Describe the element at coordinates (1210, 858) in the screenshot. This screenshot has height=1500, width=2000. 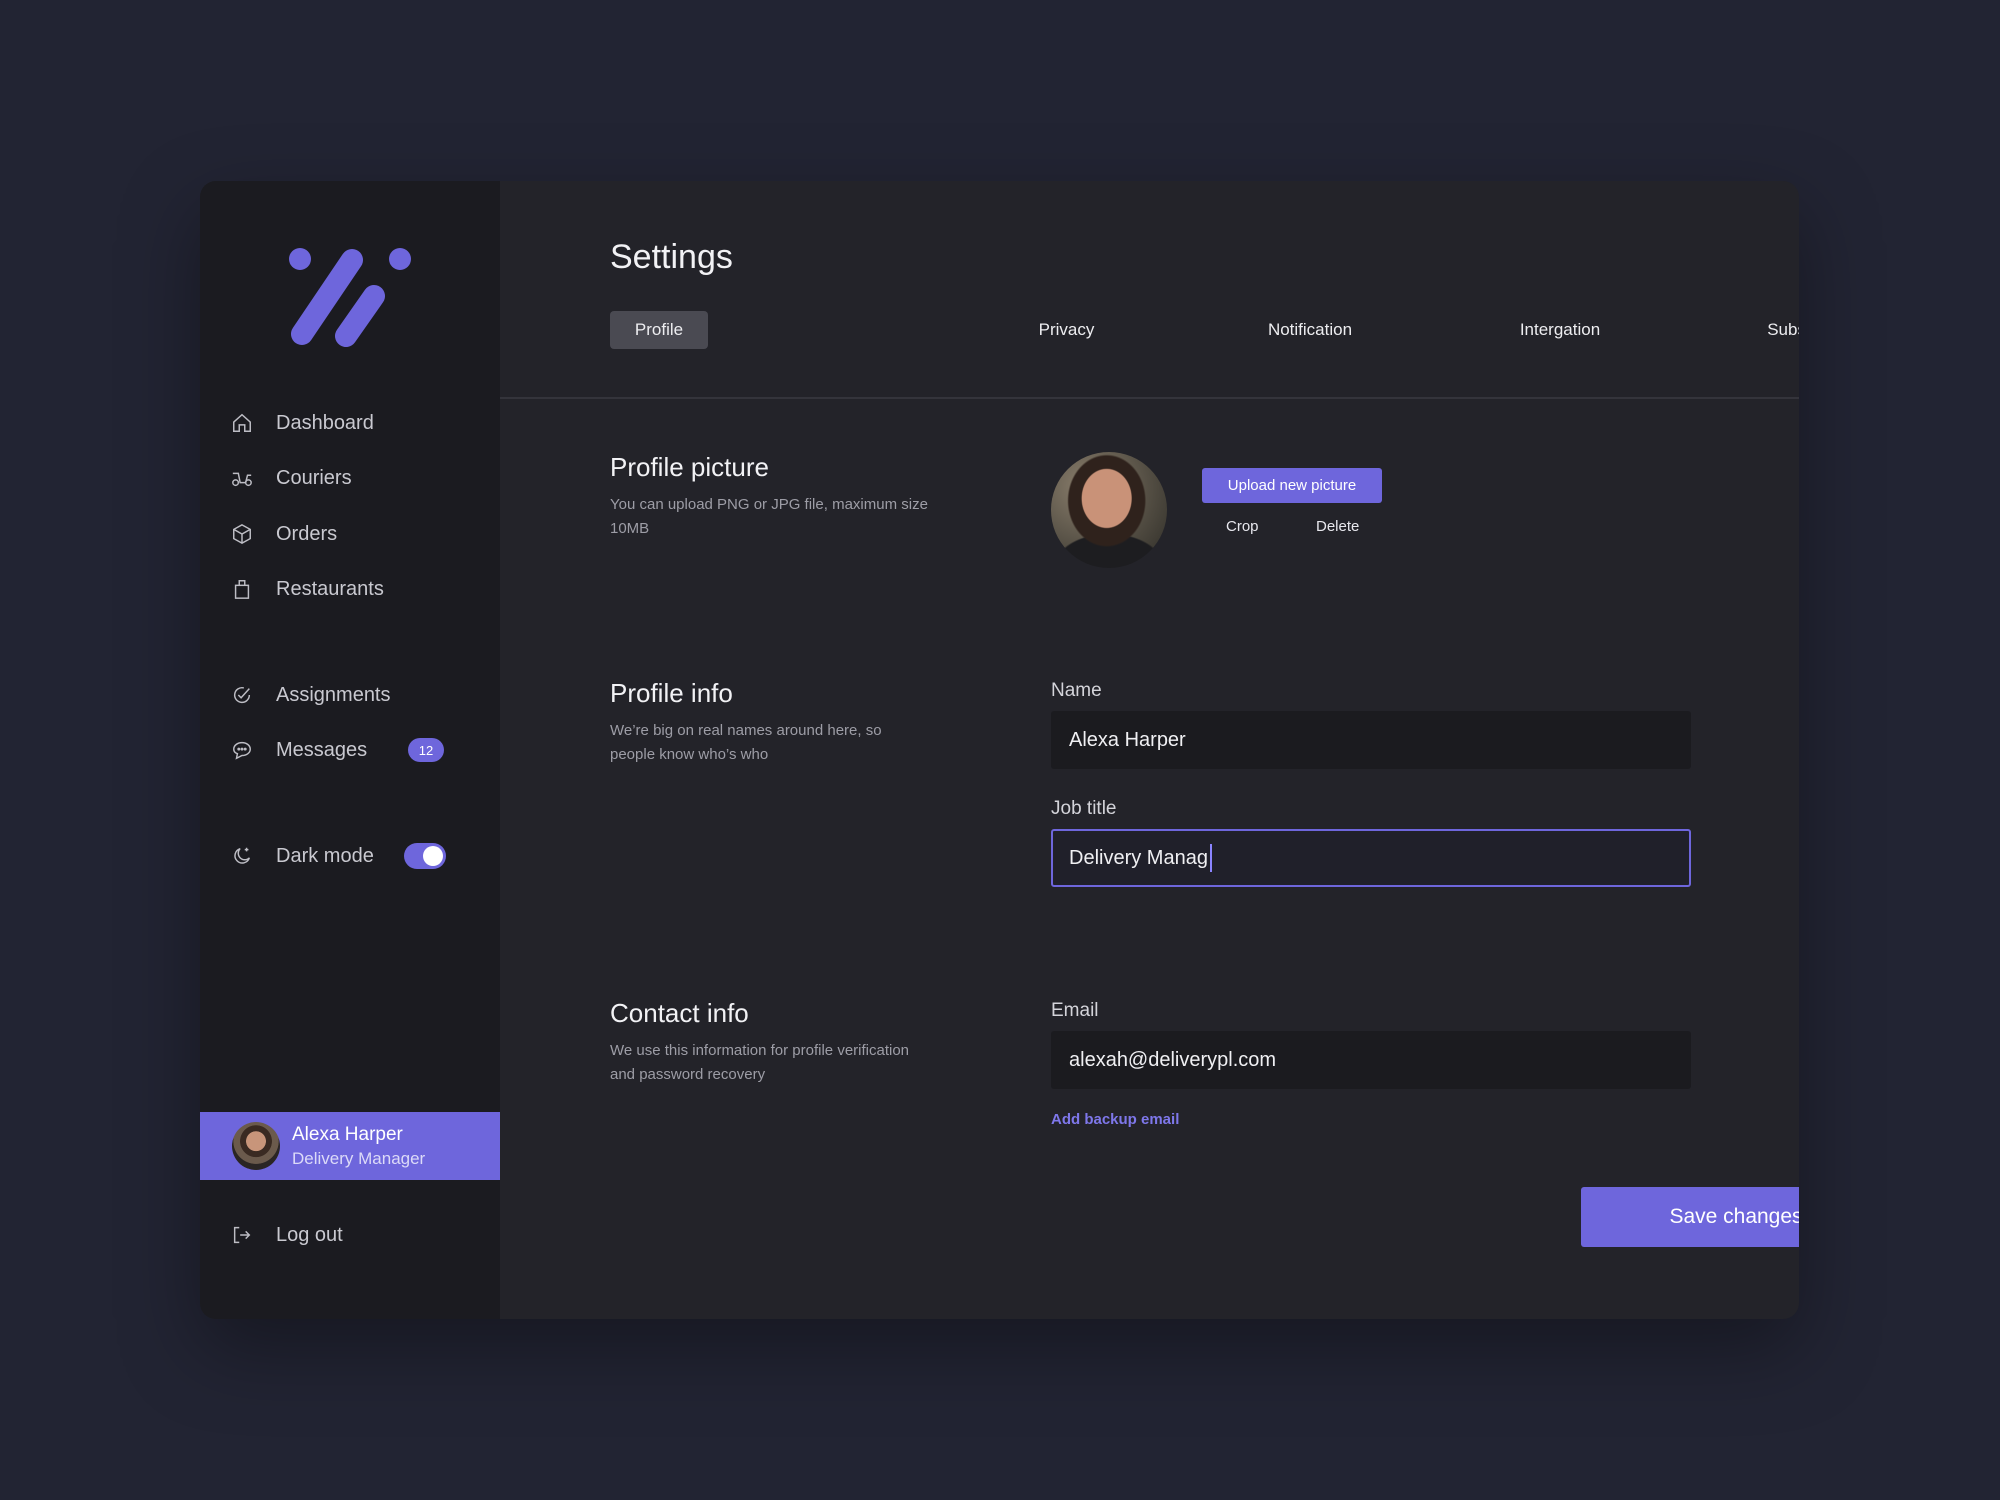
I see `text-caret` at that location.